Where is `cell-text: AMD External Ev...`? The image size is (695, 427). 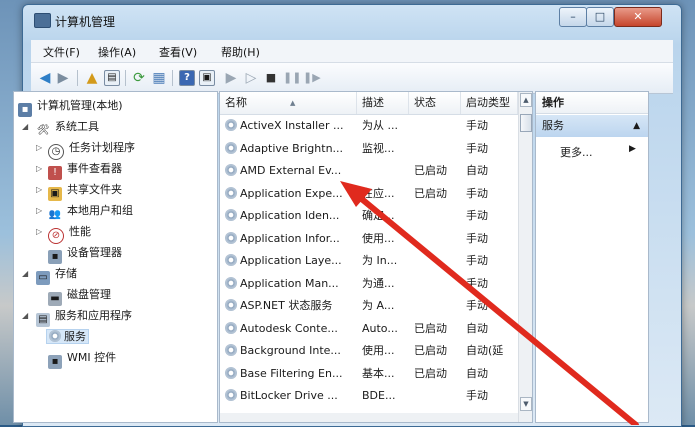 cell-text: AMD External Ev... is located at coordinates (291, 170).